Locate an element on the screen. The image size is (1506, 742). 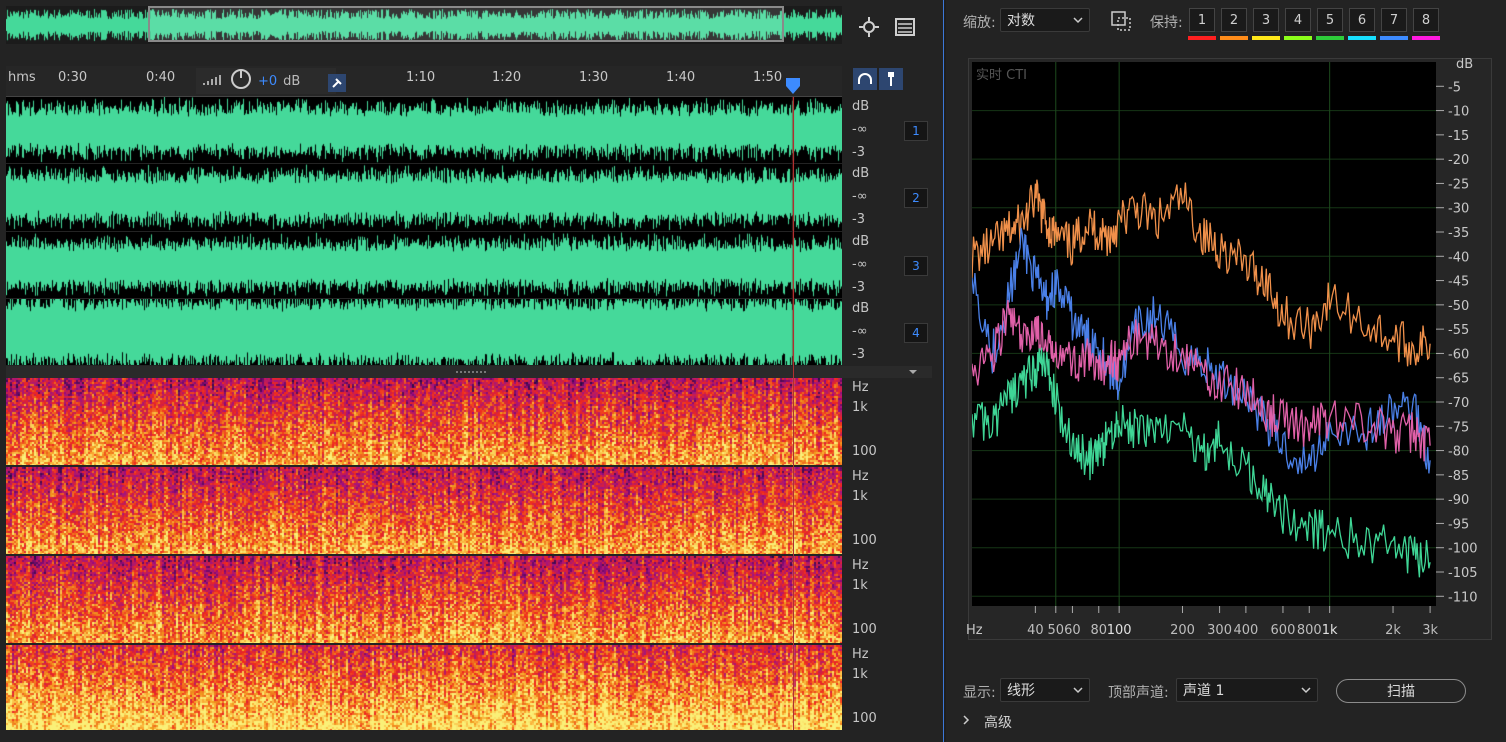
hold-number: 2 is located at coordinates (1234, 20).